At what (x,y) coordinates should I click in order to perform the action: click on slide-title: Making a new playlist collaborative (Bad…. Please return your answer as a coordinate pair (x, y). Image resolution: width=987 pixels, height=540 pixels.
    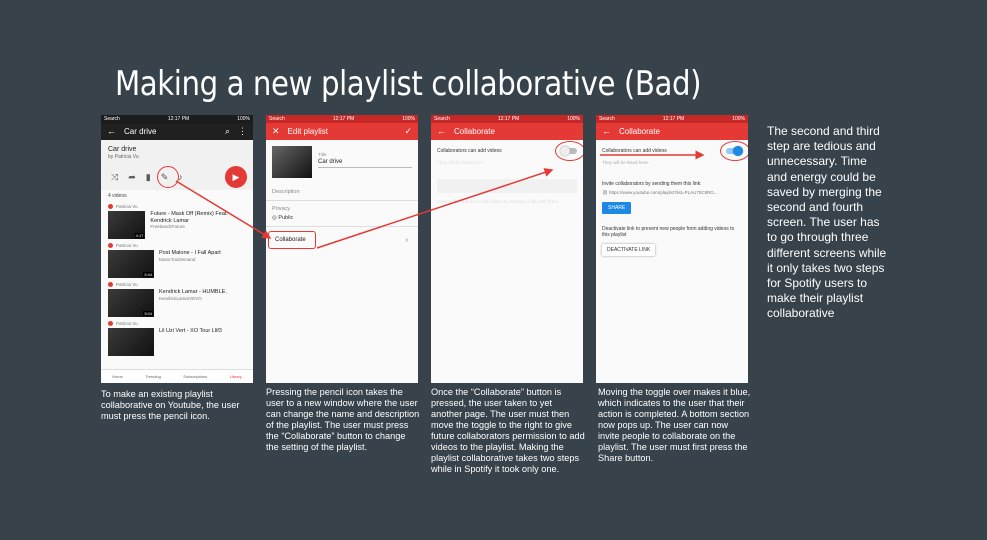
    Looking at the image, I should click on (408, 84).